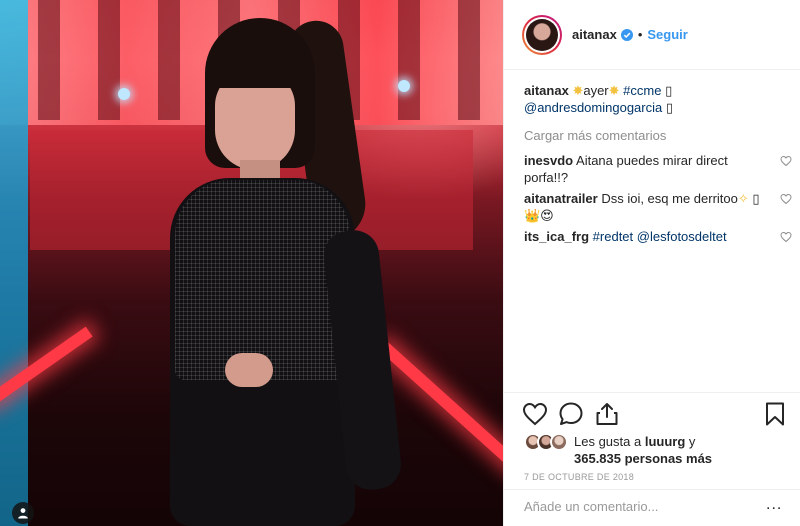 This screenshot has width=800, height=526. Describe the element at coordinates (548, 160) in the screenshot. I see `comment-username: inesvdo` at that location.